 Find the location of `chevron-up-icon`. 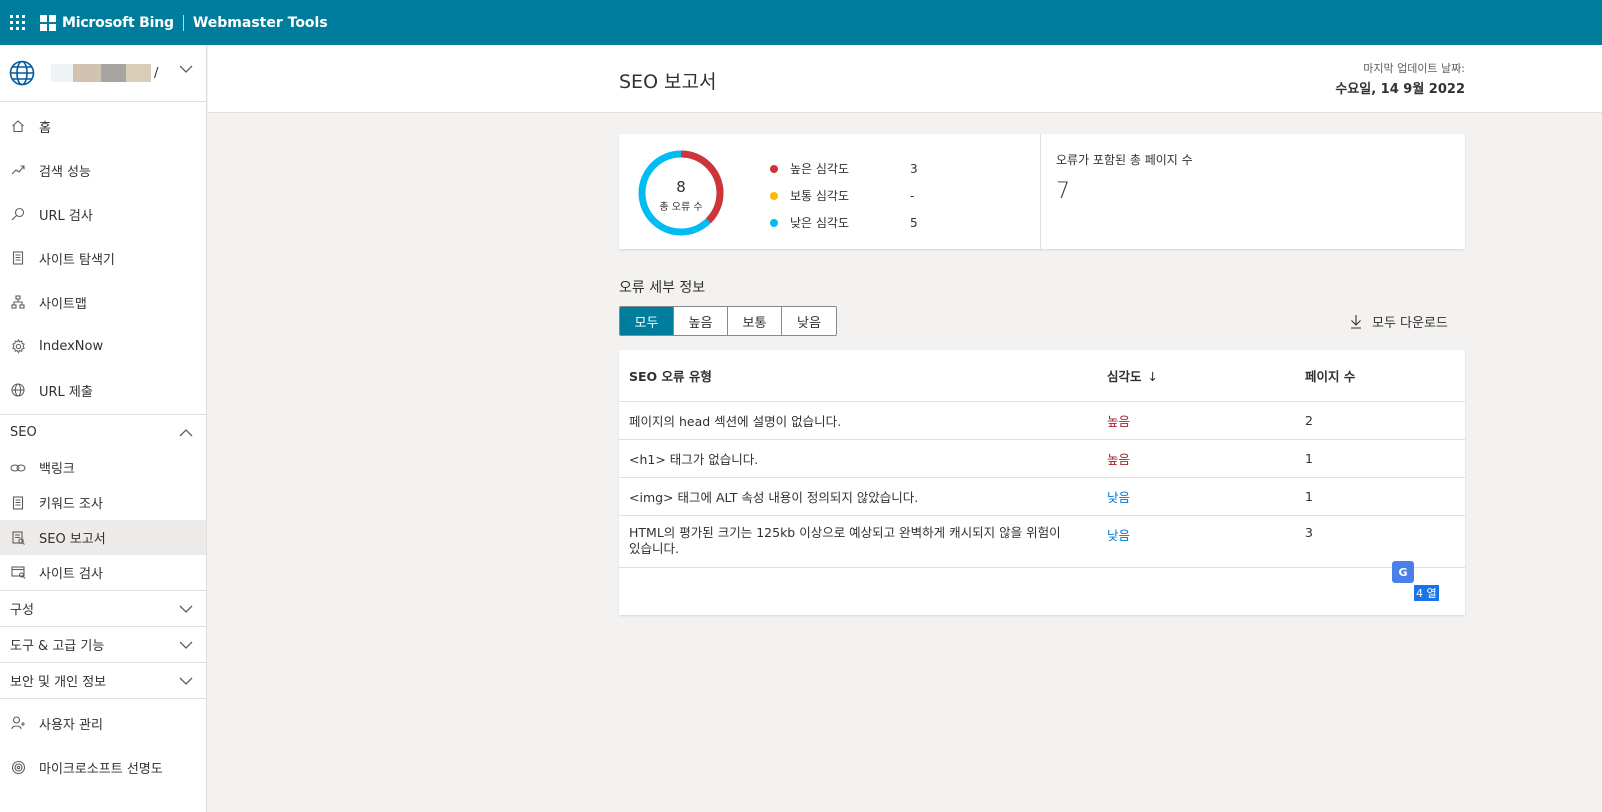

chevron-up-icon is located at coordinates (186, 432).